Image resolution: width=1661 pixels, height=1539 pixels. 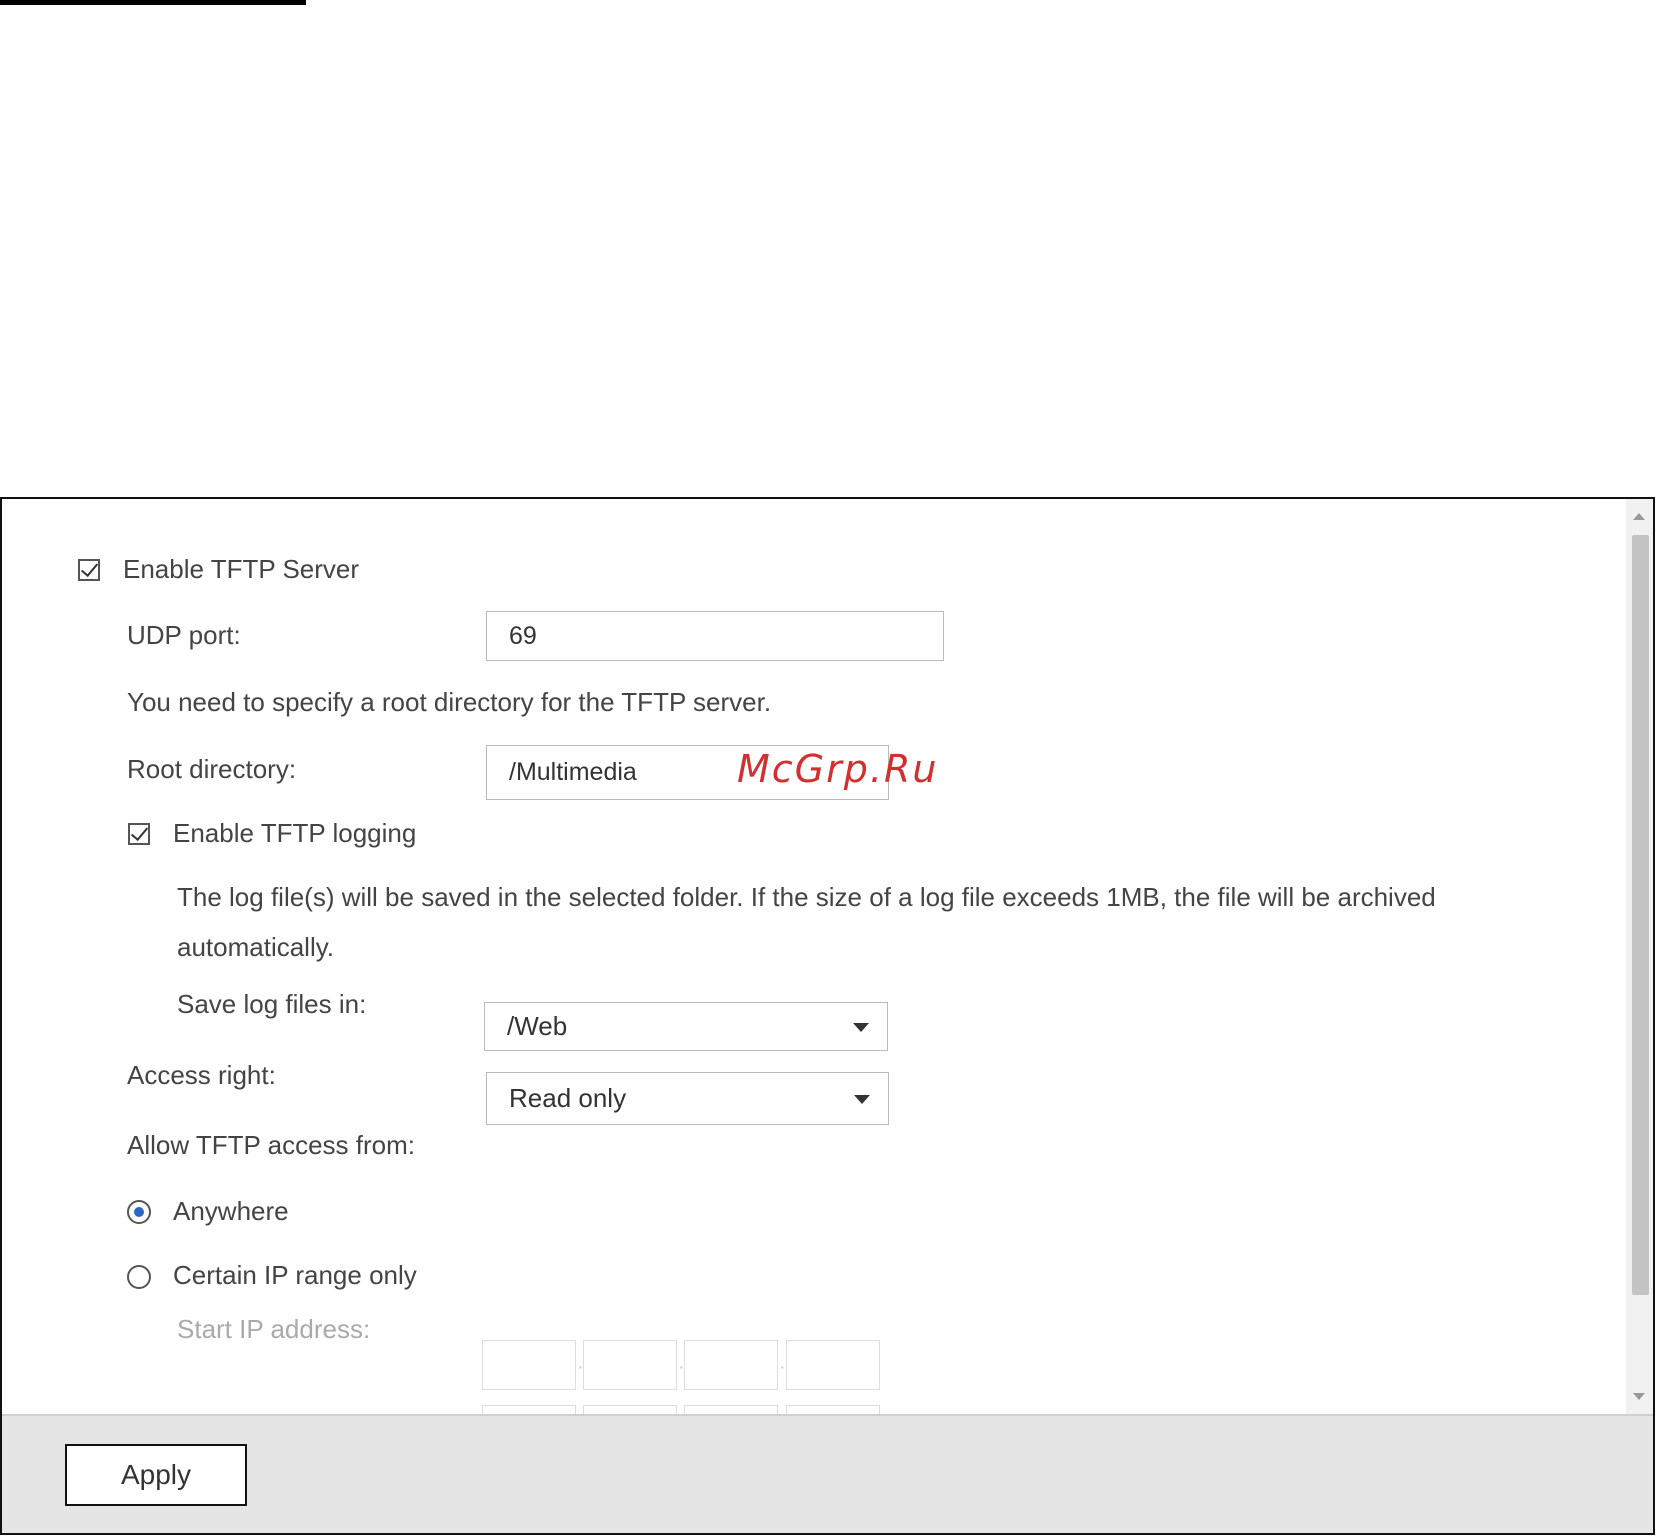 I want to click on enable-tftp-logging-label: Enable TFTP logging, so click(x=295, y=833).